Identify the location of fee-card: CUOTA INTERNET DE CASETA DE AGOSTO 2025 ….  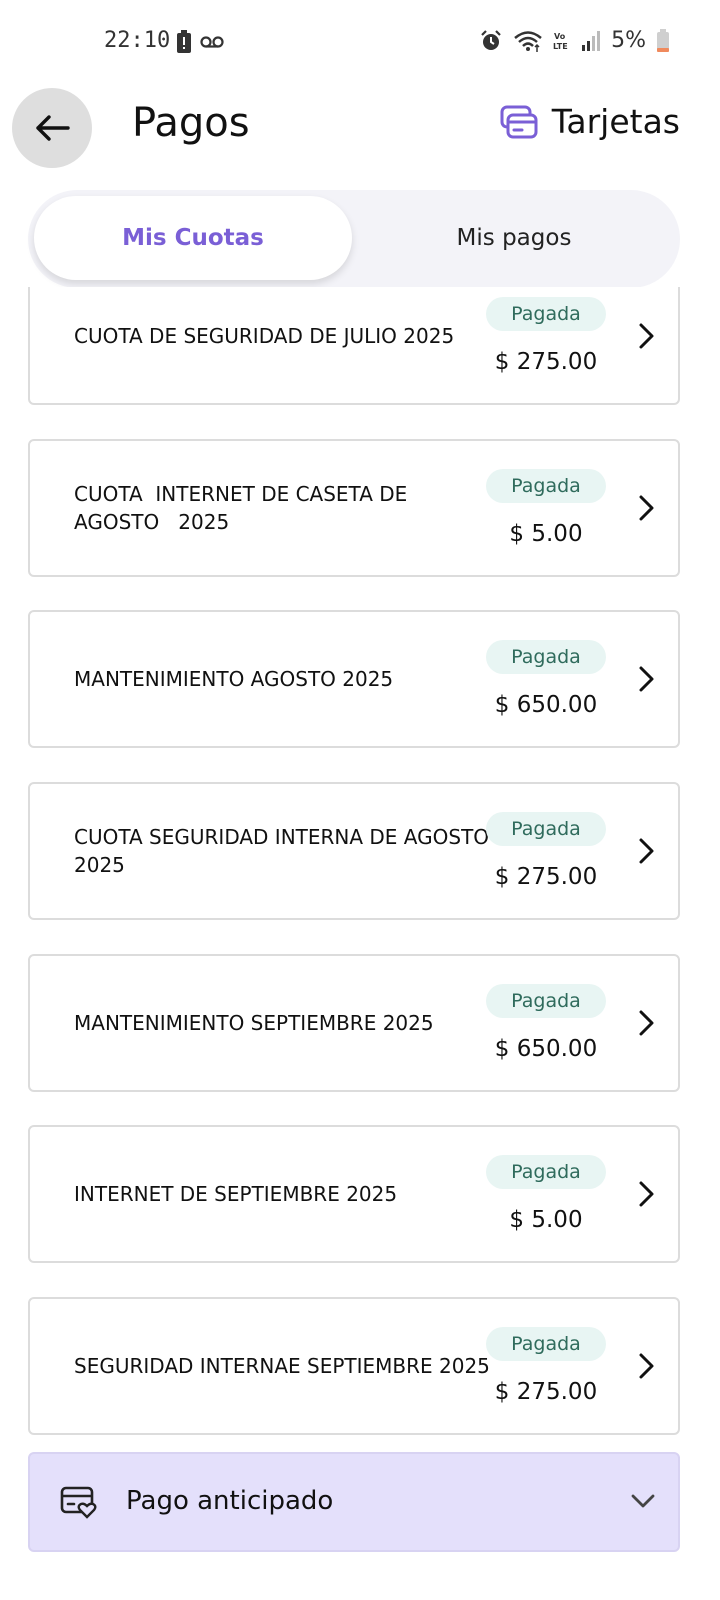
(354, 508).